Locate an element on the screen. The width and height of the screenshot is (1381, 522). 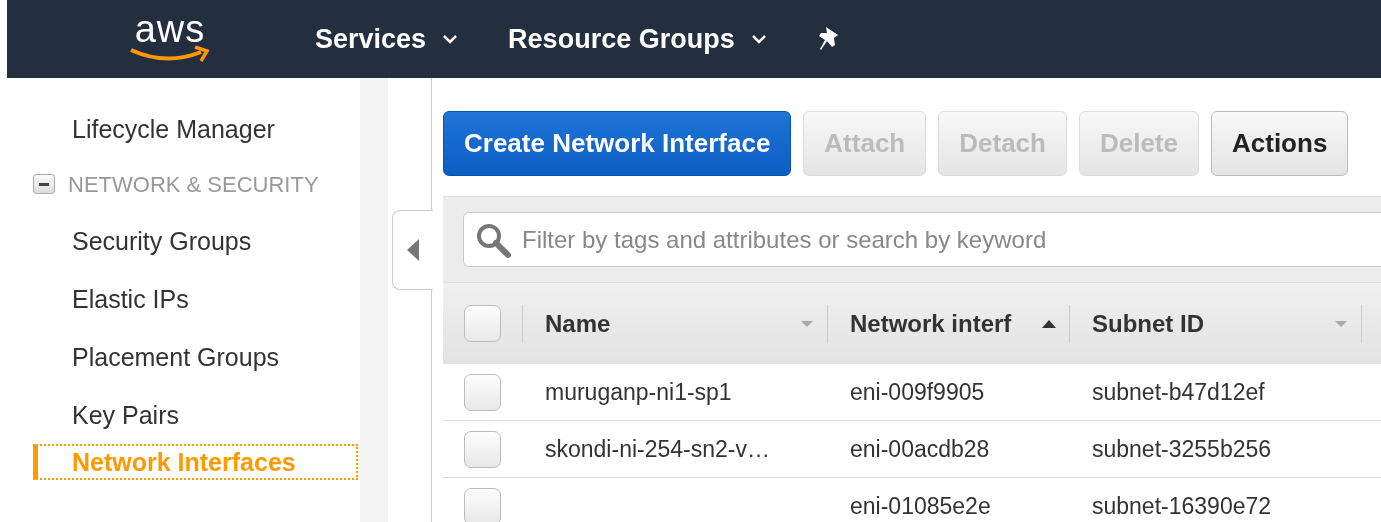
triangle-left-icon is located at coordinates (413, 250).